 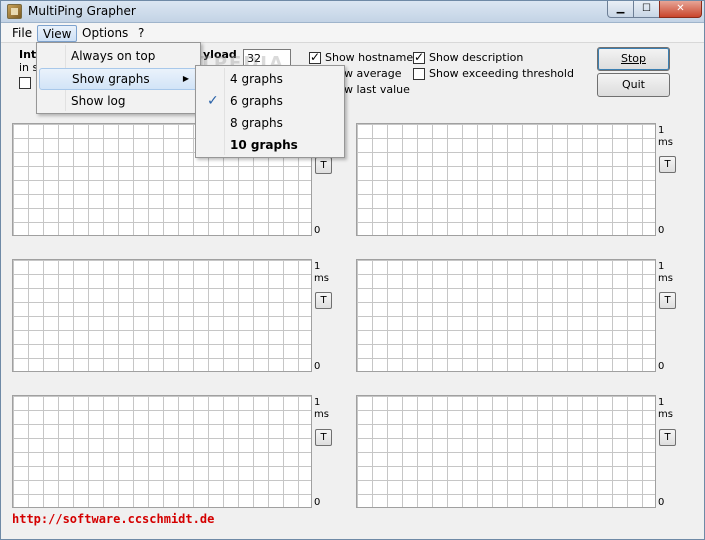 I want to click on menu-item-show-log: Show log, so click(x=118, y=101).